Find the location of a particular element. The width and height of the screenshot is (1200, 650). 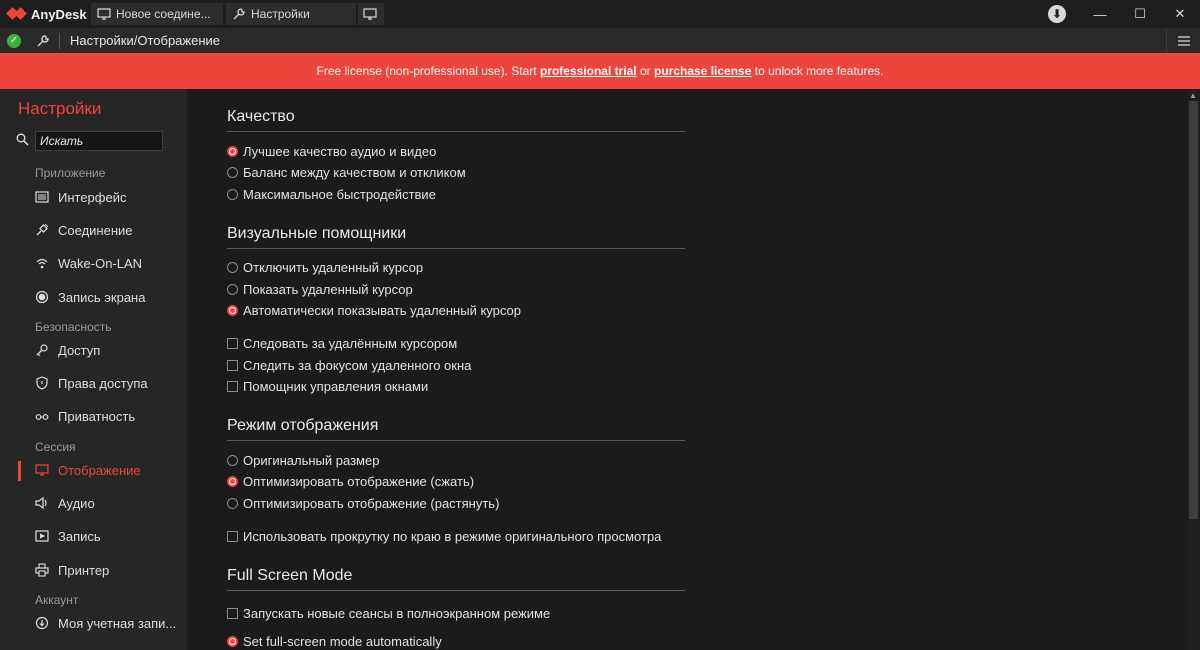

sidebar-item-privacy: Приватность is located at coordinates (93, 416).